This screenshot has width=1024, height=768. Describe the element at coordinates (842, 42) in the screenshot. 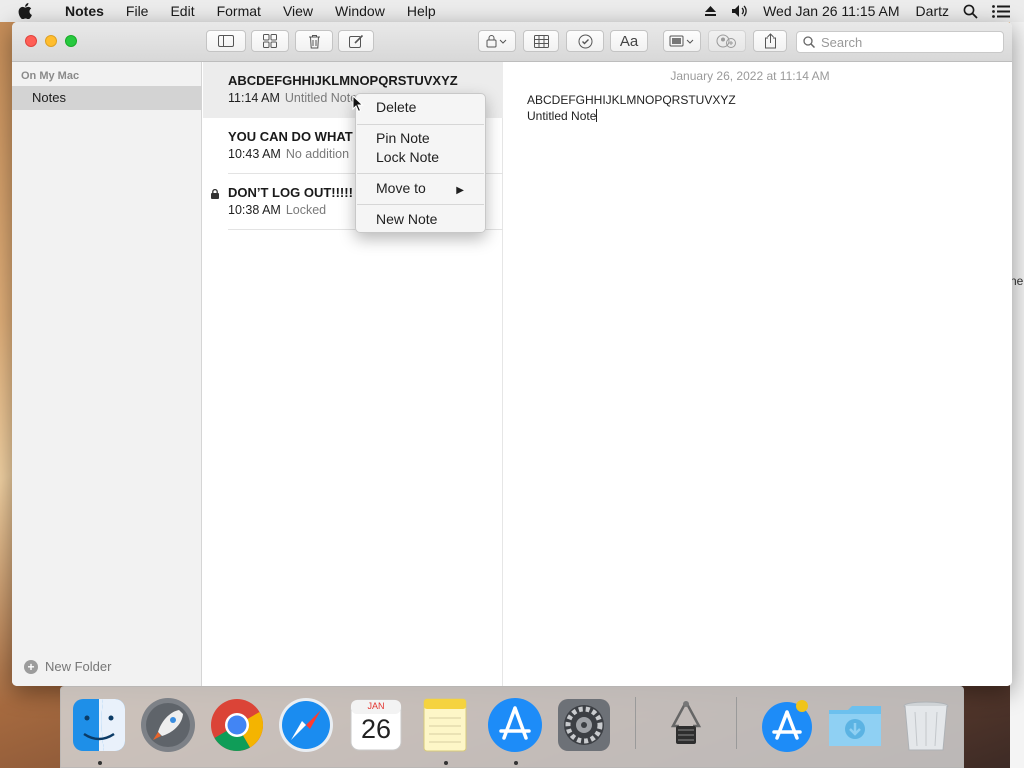

I see `search-placeholder: Search` at that location.